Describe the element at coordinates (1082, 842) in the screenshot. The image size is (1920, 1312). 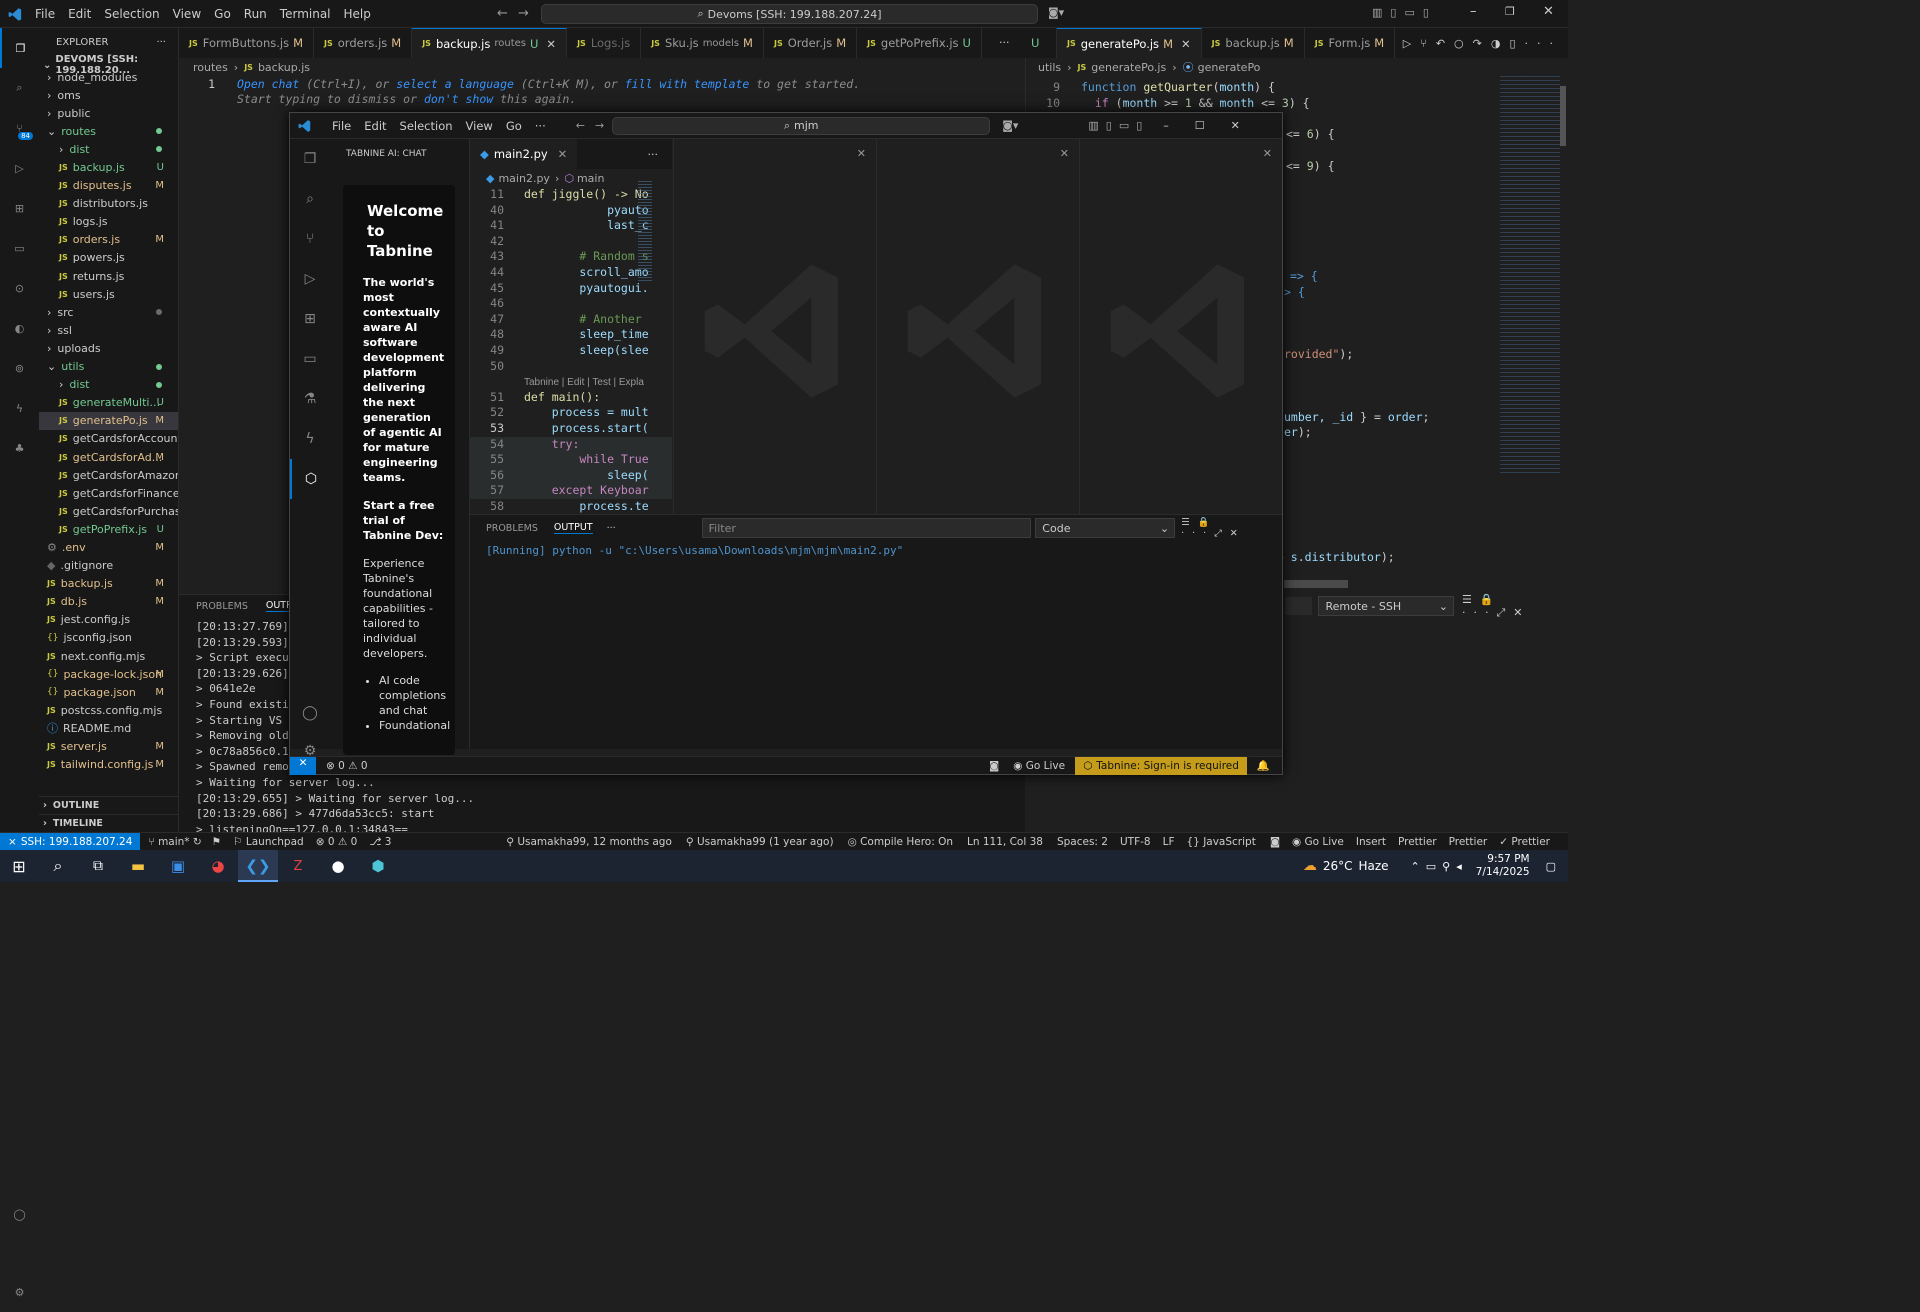
I see `indentation-status: Spaces: 2` at that location.